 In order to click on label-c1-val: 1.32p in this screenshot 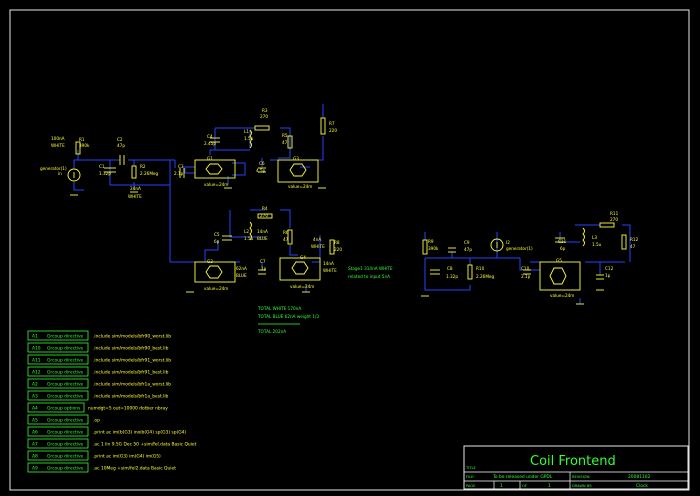, I will do `click(105, 173)`.